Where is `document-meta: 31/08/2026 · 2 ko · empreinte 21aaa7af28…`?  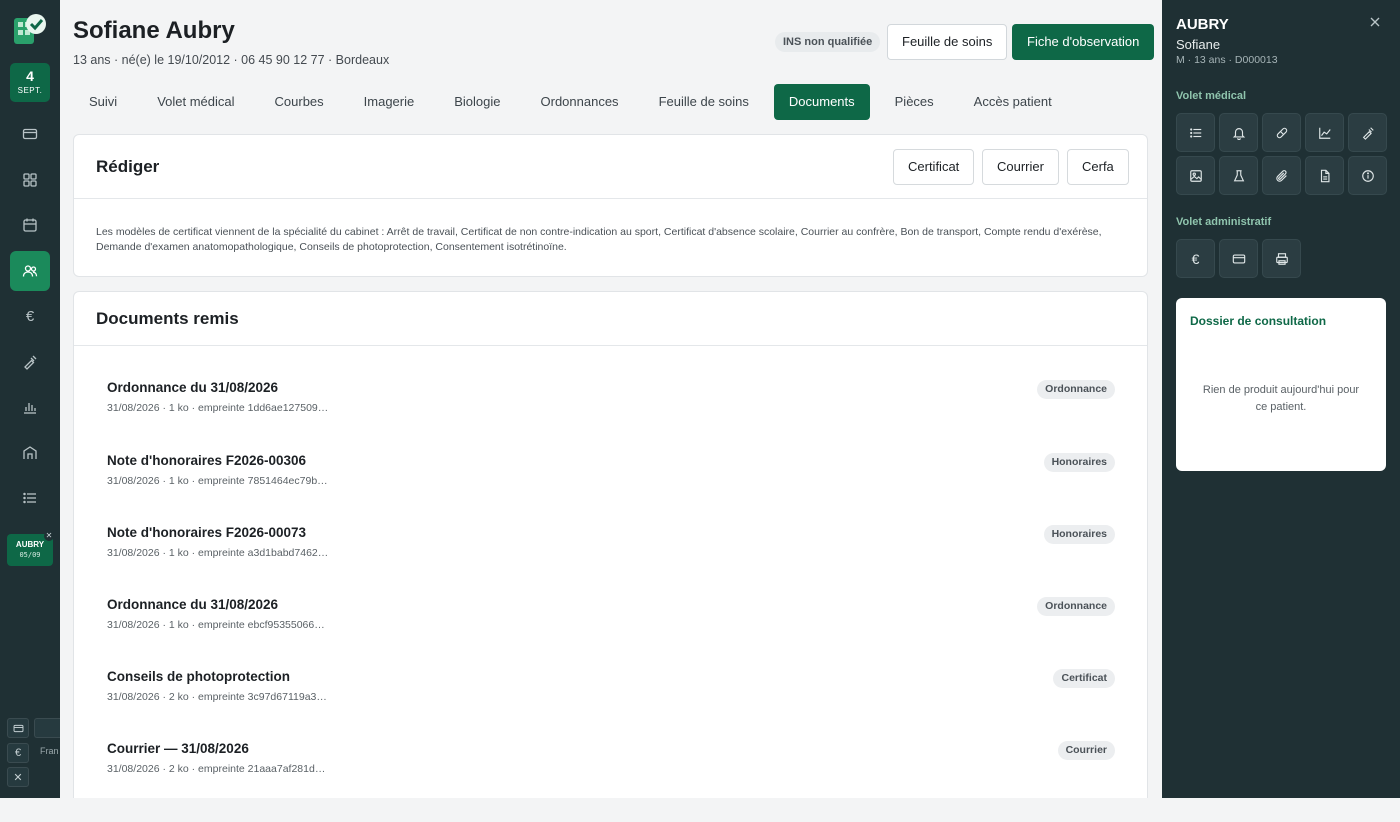
document-meta: 31/08/2026 · 2 ko · empreinte 21aaa7af28… is located at coordinates (216, 769).